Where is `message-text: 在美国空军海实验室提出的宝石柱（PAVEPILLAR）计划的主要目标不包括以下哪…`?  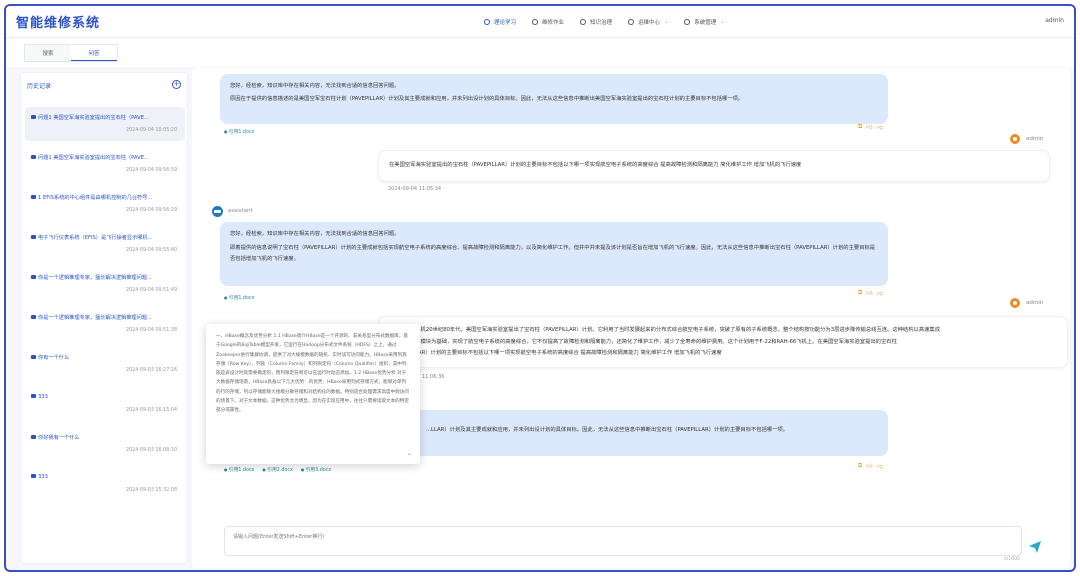 message-text: 在美国空军海实验室提出的宝石柱（PAVEPILLAR）计划的主要目标不包括以下哪… is located at coordinates (595, 165).